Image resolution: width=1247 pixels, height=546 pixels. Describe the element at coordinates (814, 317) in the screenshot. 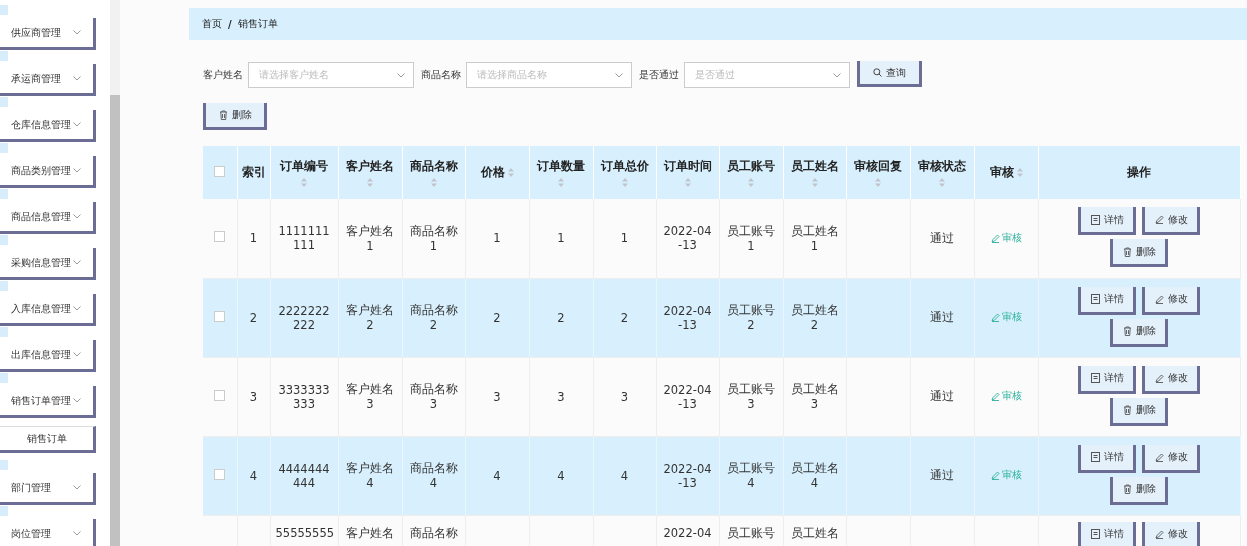

I see `table-cell-text: 员工姓名2` at that location.